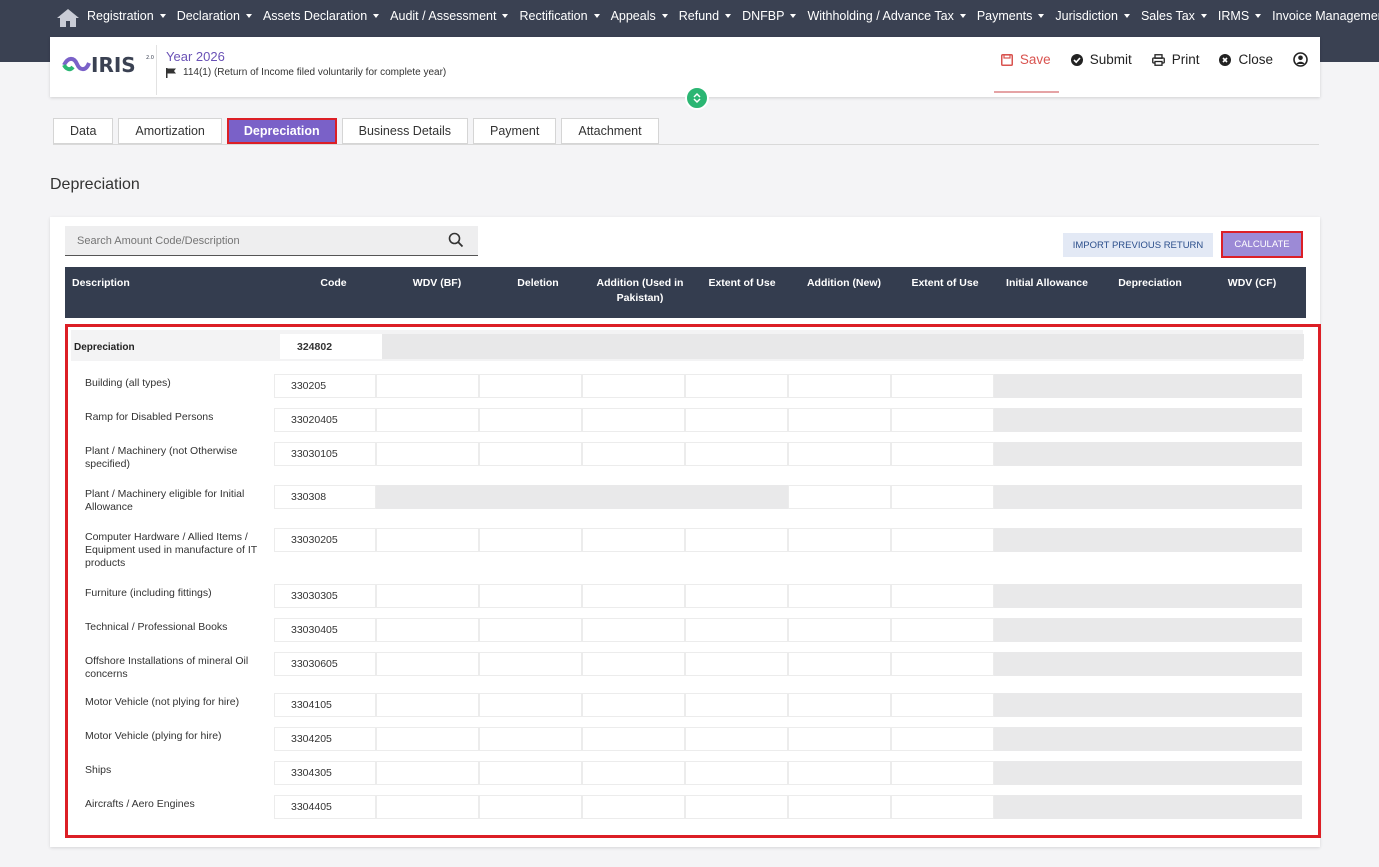  What do you see at coordinates (214, 16) in the screenshot?
I see `nav-item: Declaration` at bounding box center [214, 16].